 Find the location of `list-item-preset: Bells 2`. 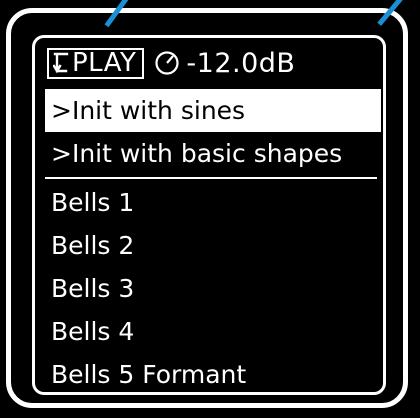

list-item-preset: Bells 2 is located at coordinates (213, 245).